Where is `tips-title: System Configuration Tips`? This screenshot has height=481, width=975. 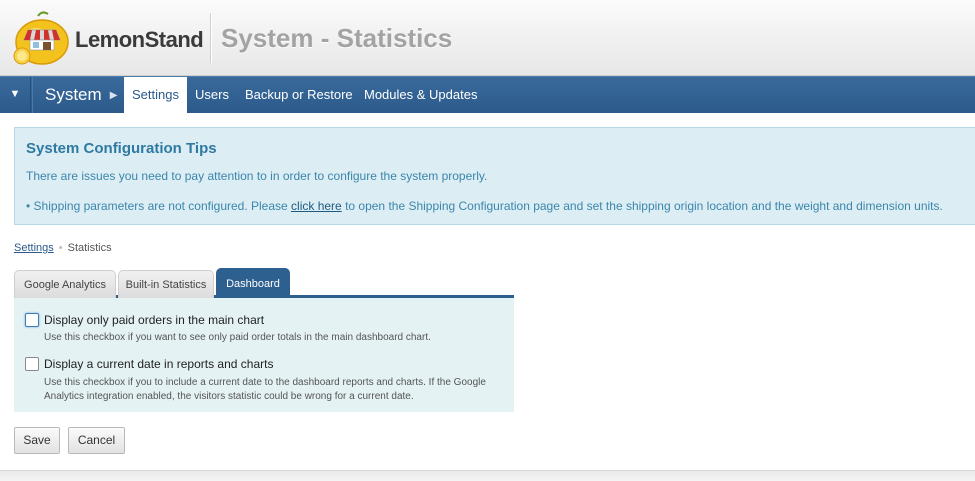
tips-title: System Configuration Tips is located at coordinates (121, 148).